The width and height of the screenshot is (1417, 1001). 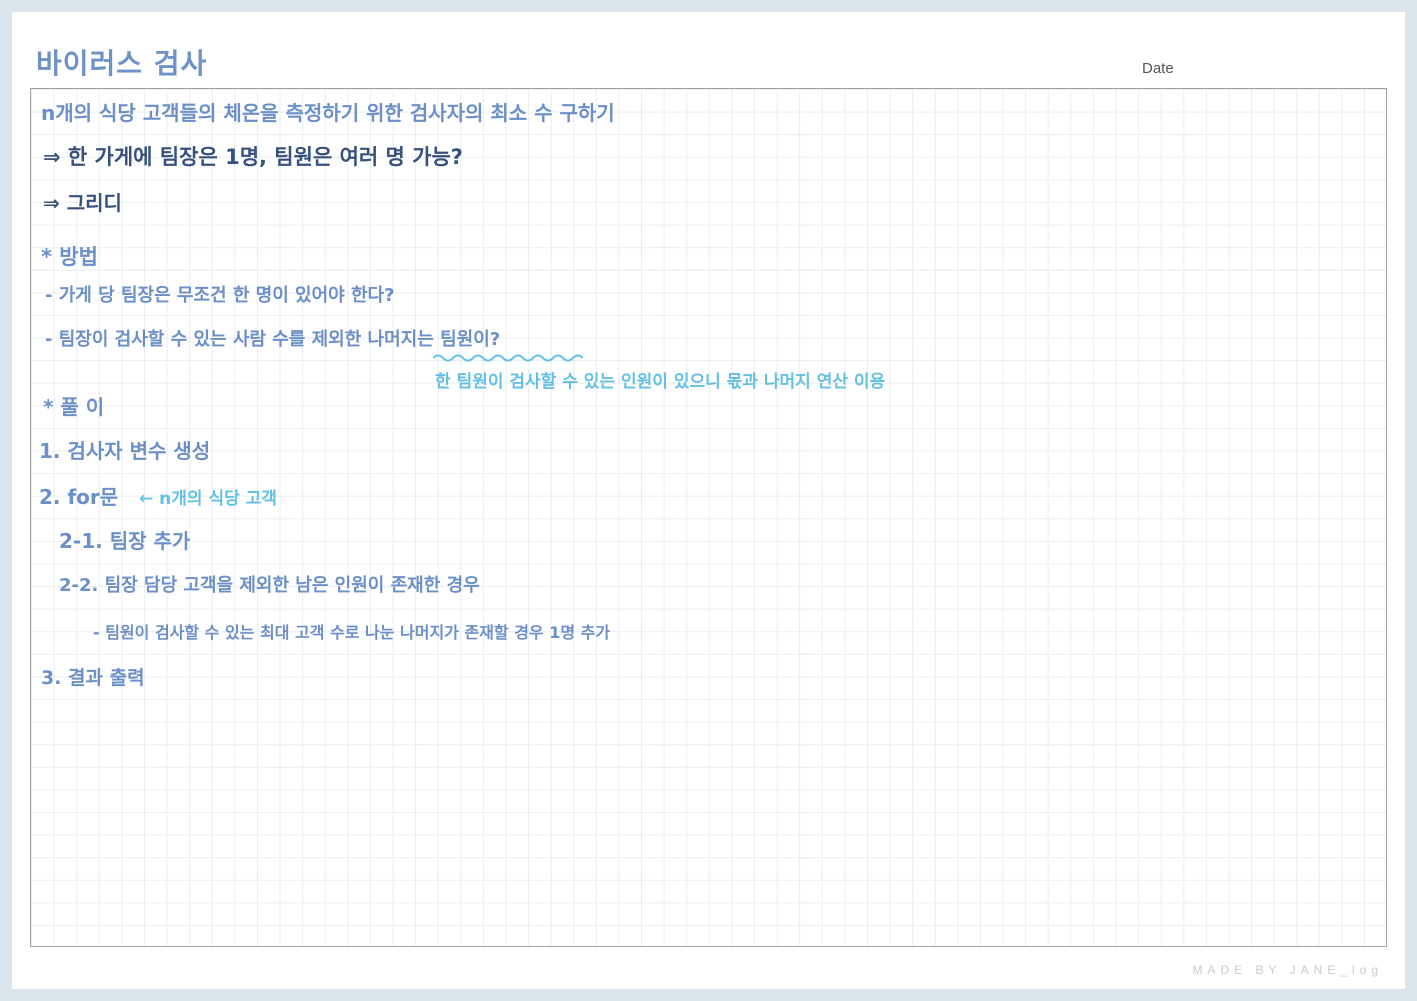 I want to click on note-step-2: 2. for문, so click(x=79, y=497).